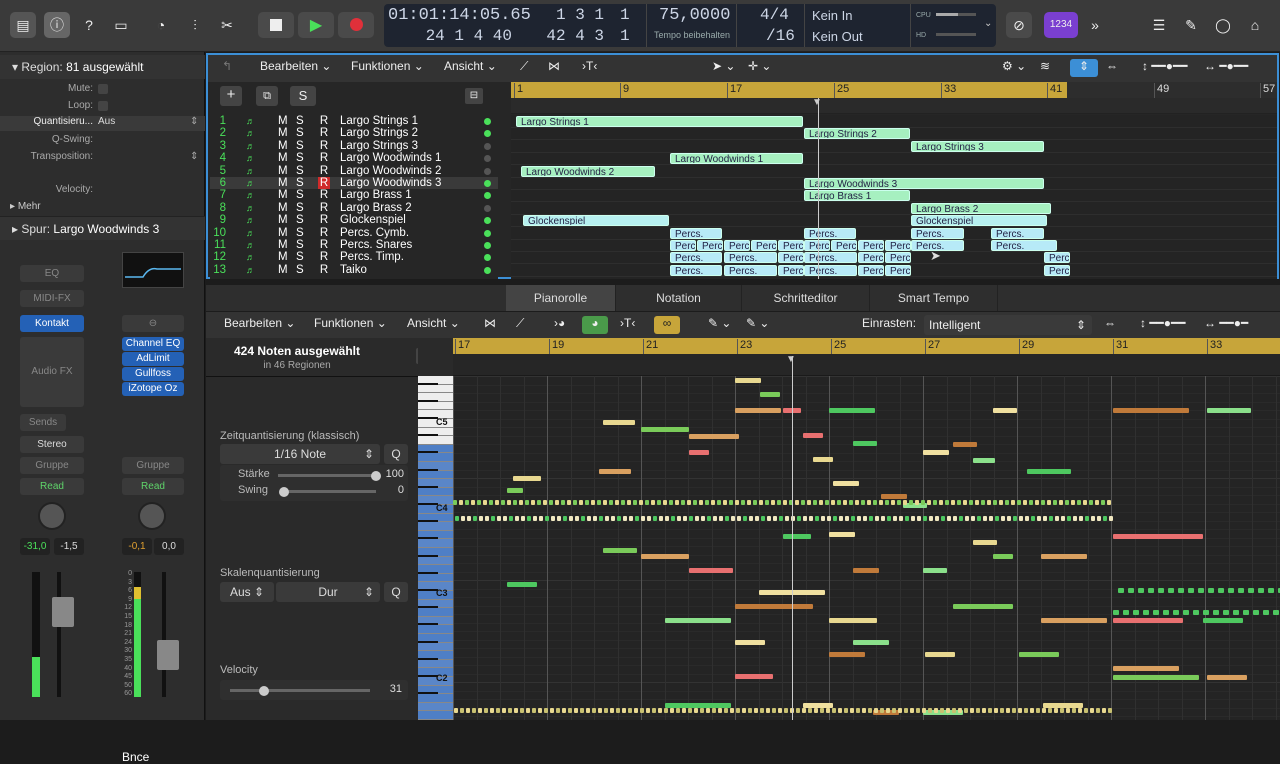 Image resolution: width=1280 pixels, height=764 pixels. I want to click on volume-value-2: -0,1, so click(137, 546).